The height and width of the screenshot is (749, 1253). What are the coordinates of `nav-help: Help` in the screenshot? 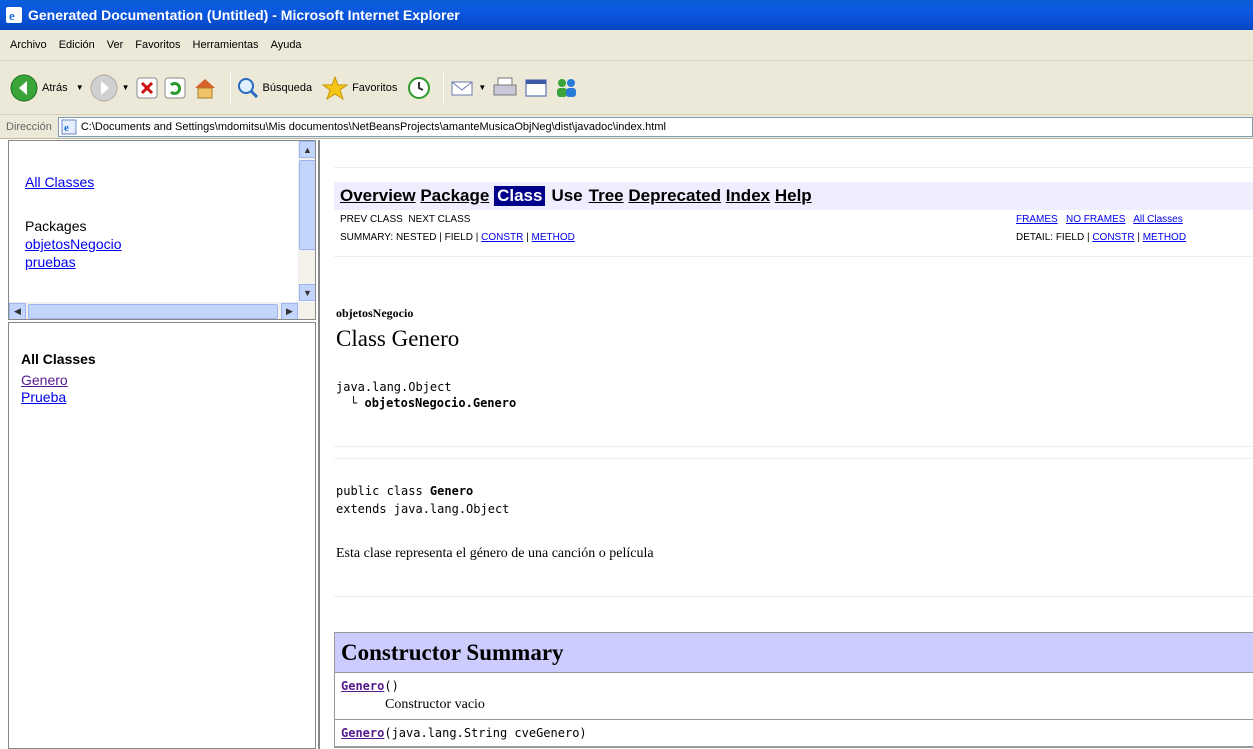 It's located at (793, 196).